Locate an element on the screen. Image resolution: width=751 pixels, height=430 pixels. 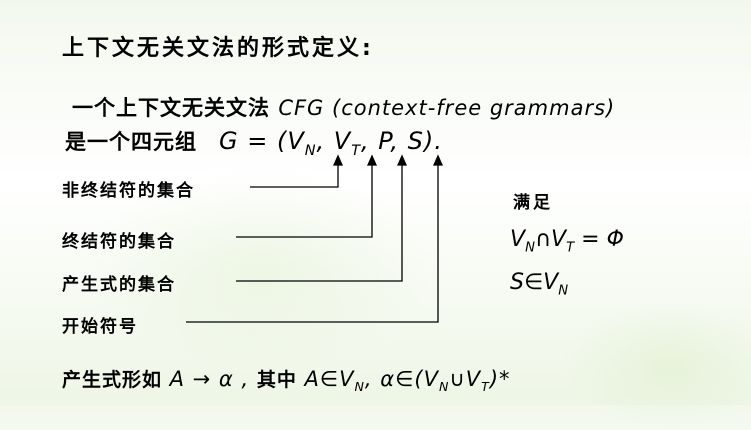
pointer-line-s is located at coordinates (312, 242).